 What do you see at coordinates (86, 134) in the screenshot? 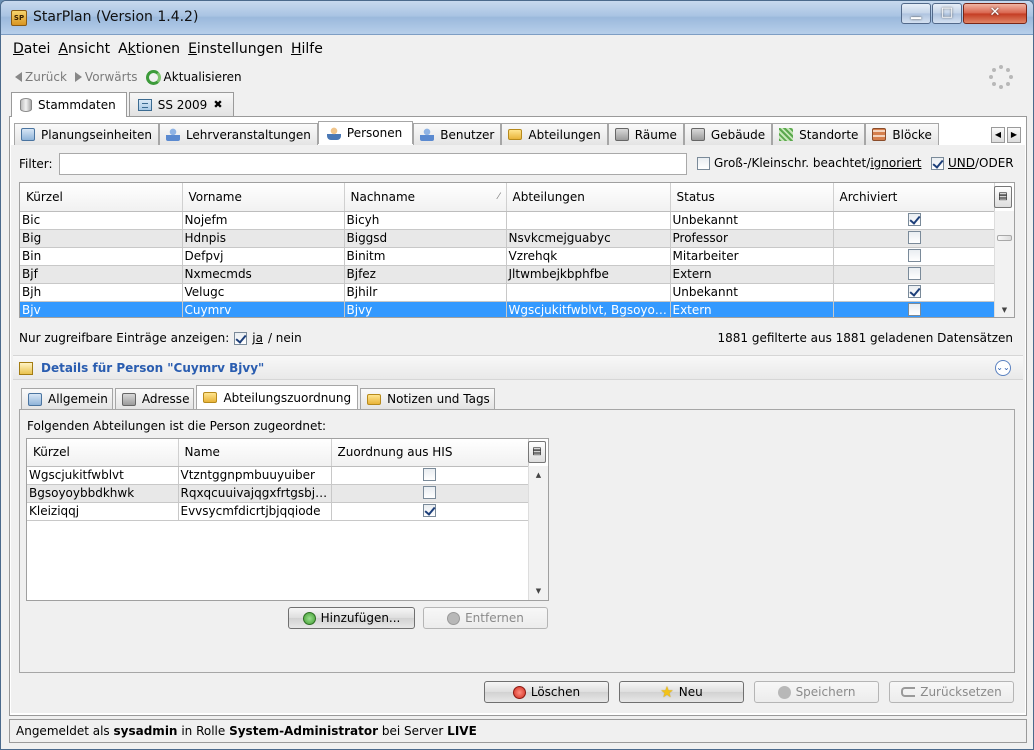
I see `tab-planungseinheiten: Planungseinheiten` at bounding box center [86, 134].